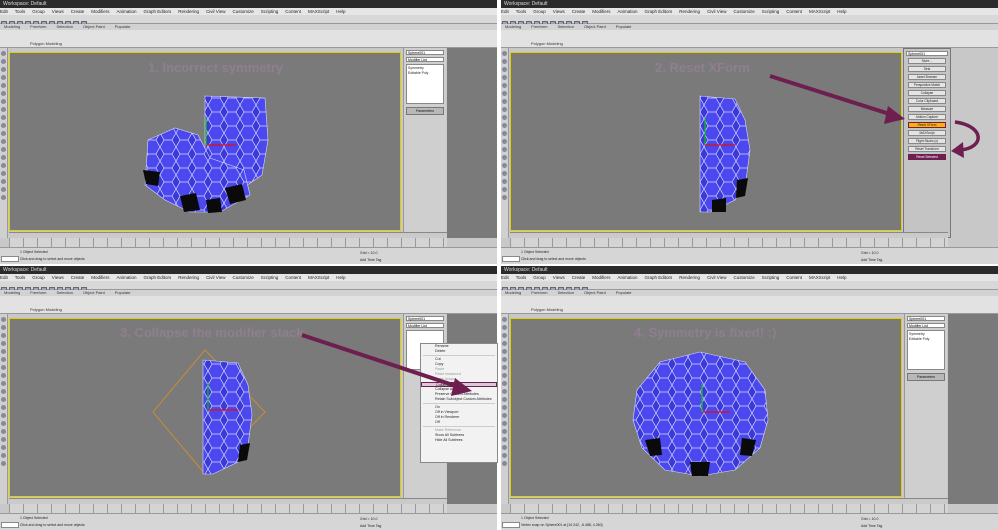 This screenshot has height=530, width=998. I want to click on collapse-button: Collapse, so click(927, 93).